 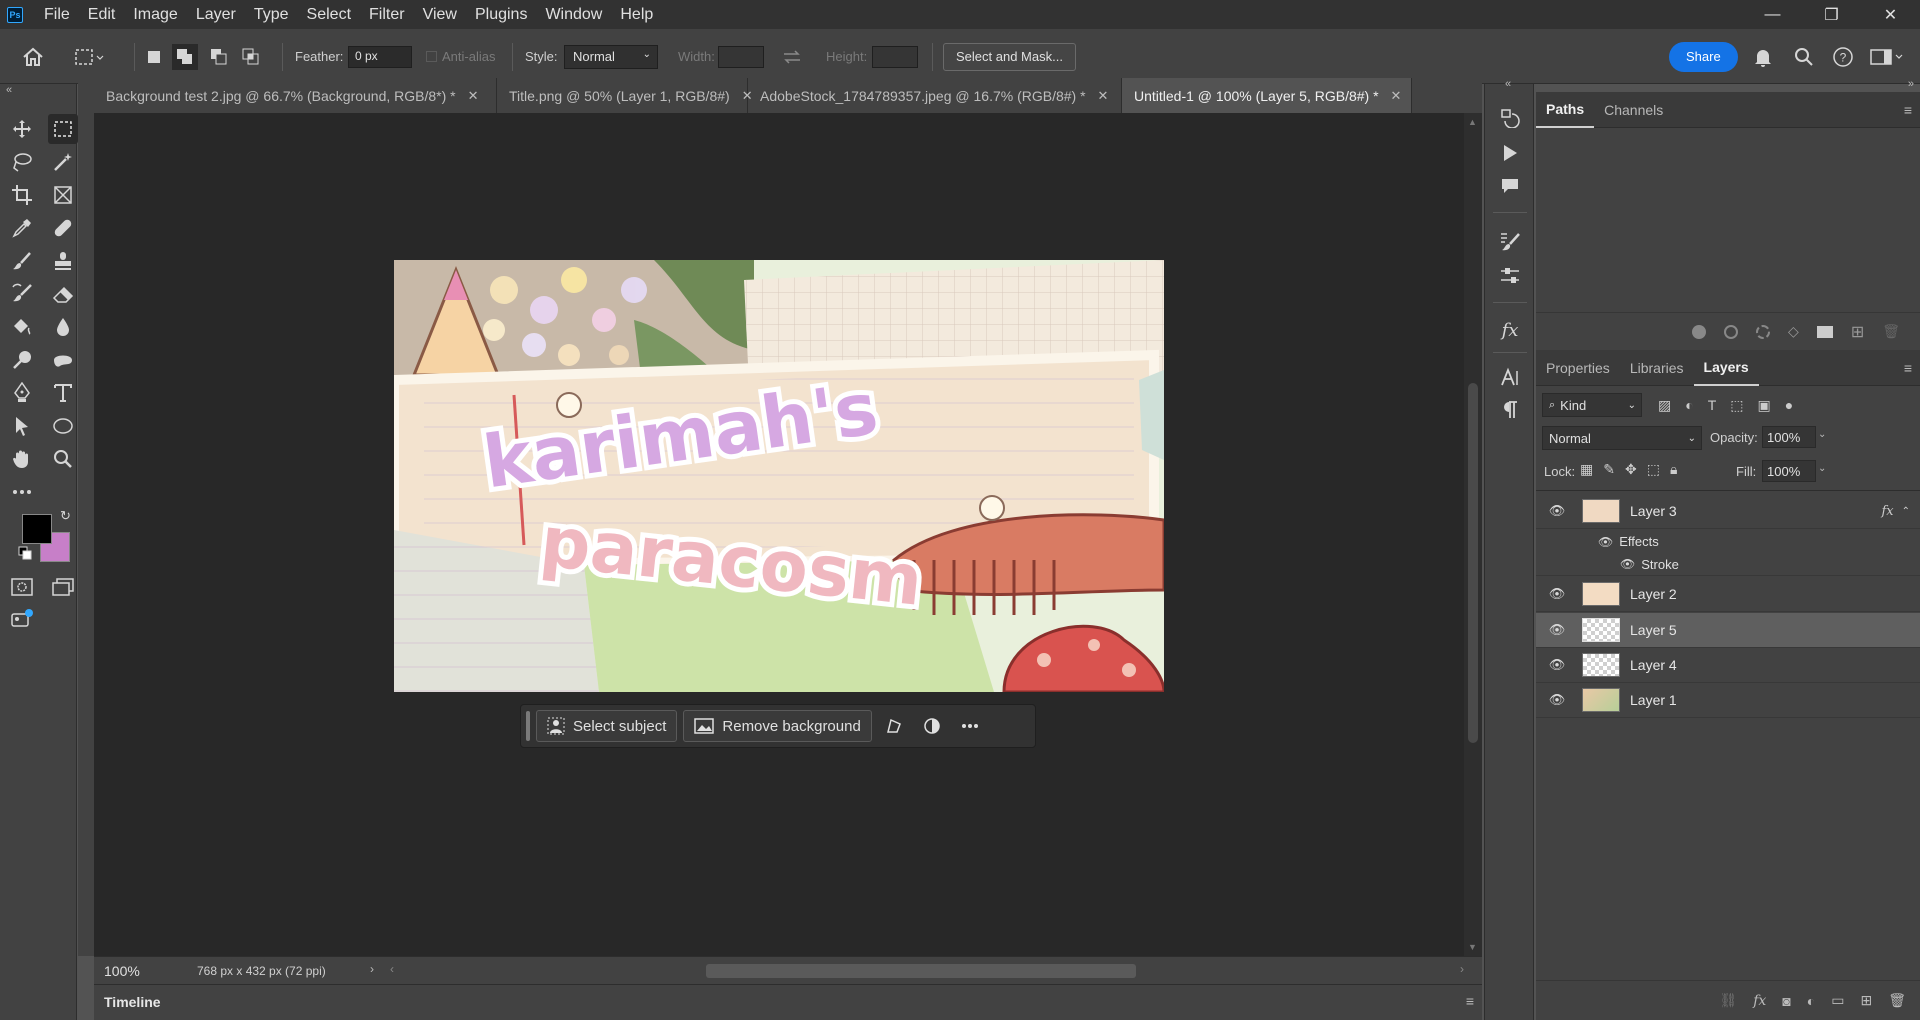 I want to click on fill-slider-chevron-icon: ⌄, so click(x=1822, y=468).